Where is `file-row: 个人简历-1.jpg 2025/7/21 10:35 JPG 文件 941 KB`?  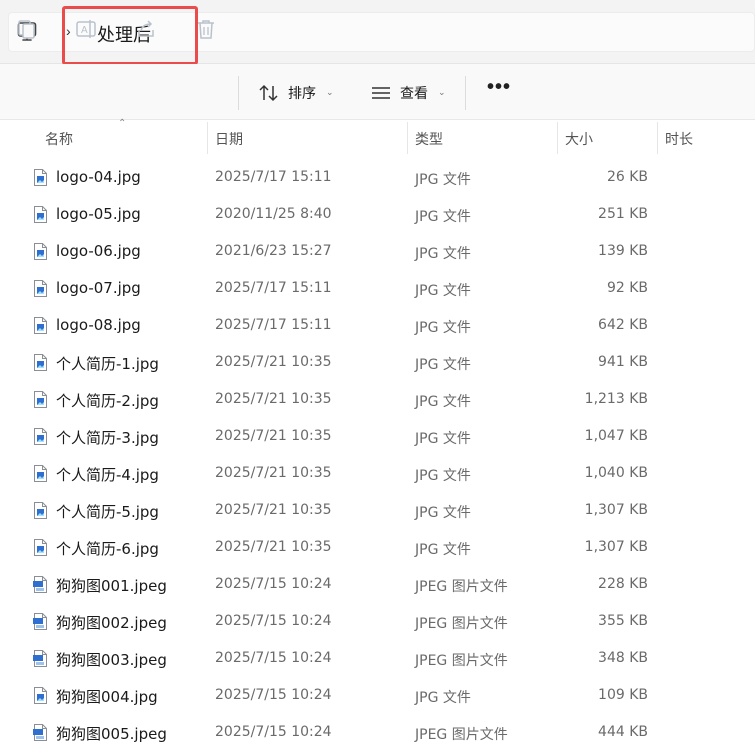 file-row: 个人简历-1.jpg 2025/7/21 10:35 JPG 文件 941 KB is located at coordinates (377, 362).